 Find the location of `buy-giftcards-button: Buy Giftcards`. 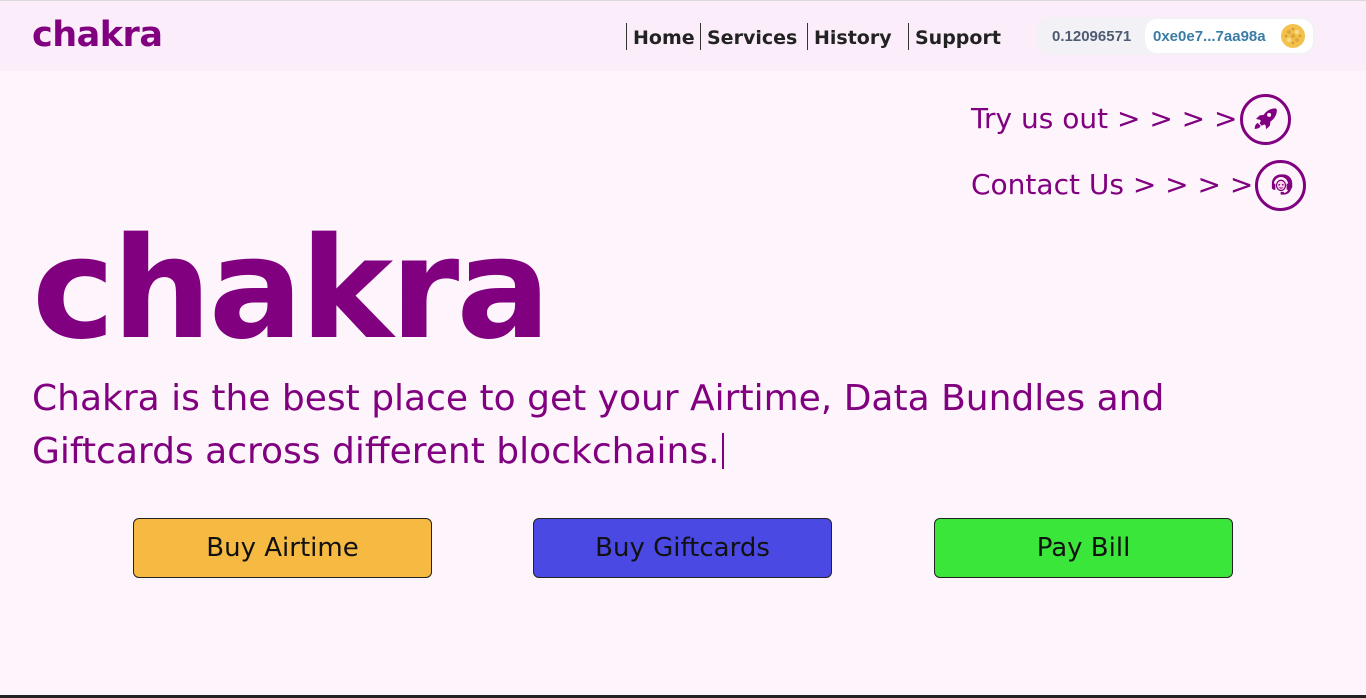

buy-giftcards-button: Buy Giftcards is located at coordinates (682, 548).